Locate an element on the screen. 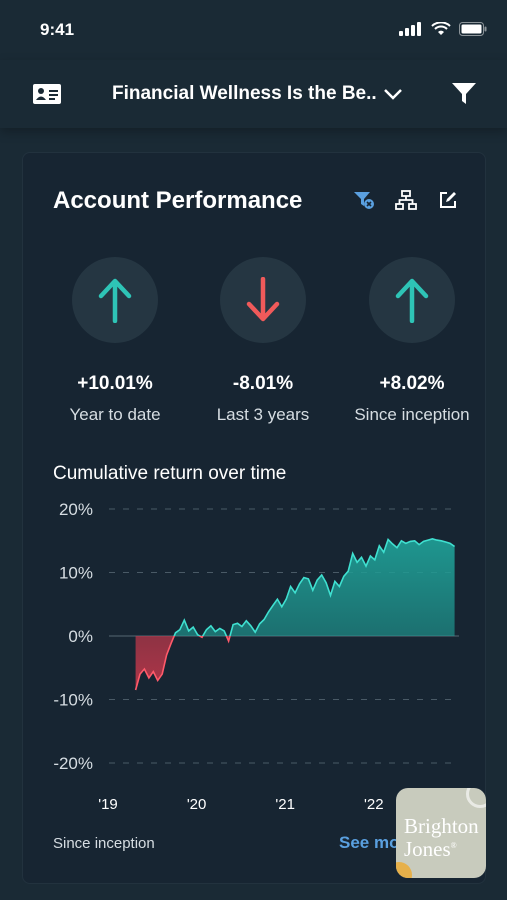 The width and height of the screenshot is (507, 900). filter-icon is located at coordinates (464, 94).